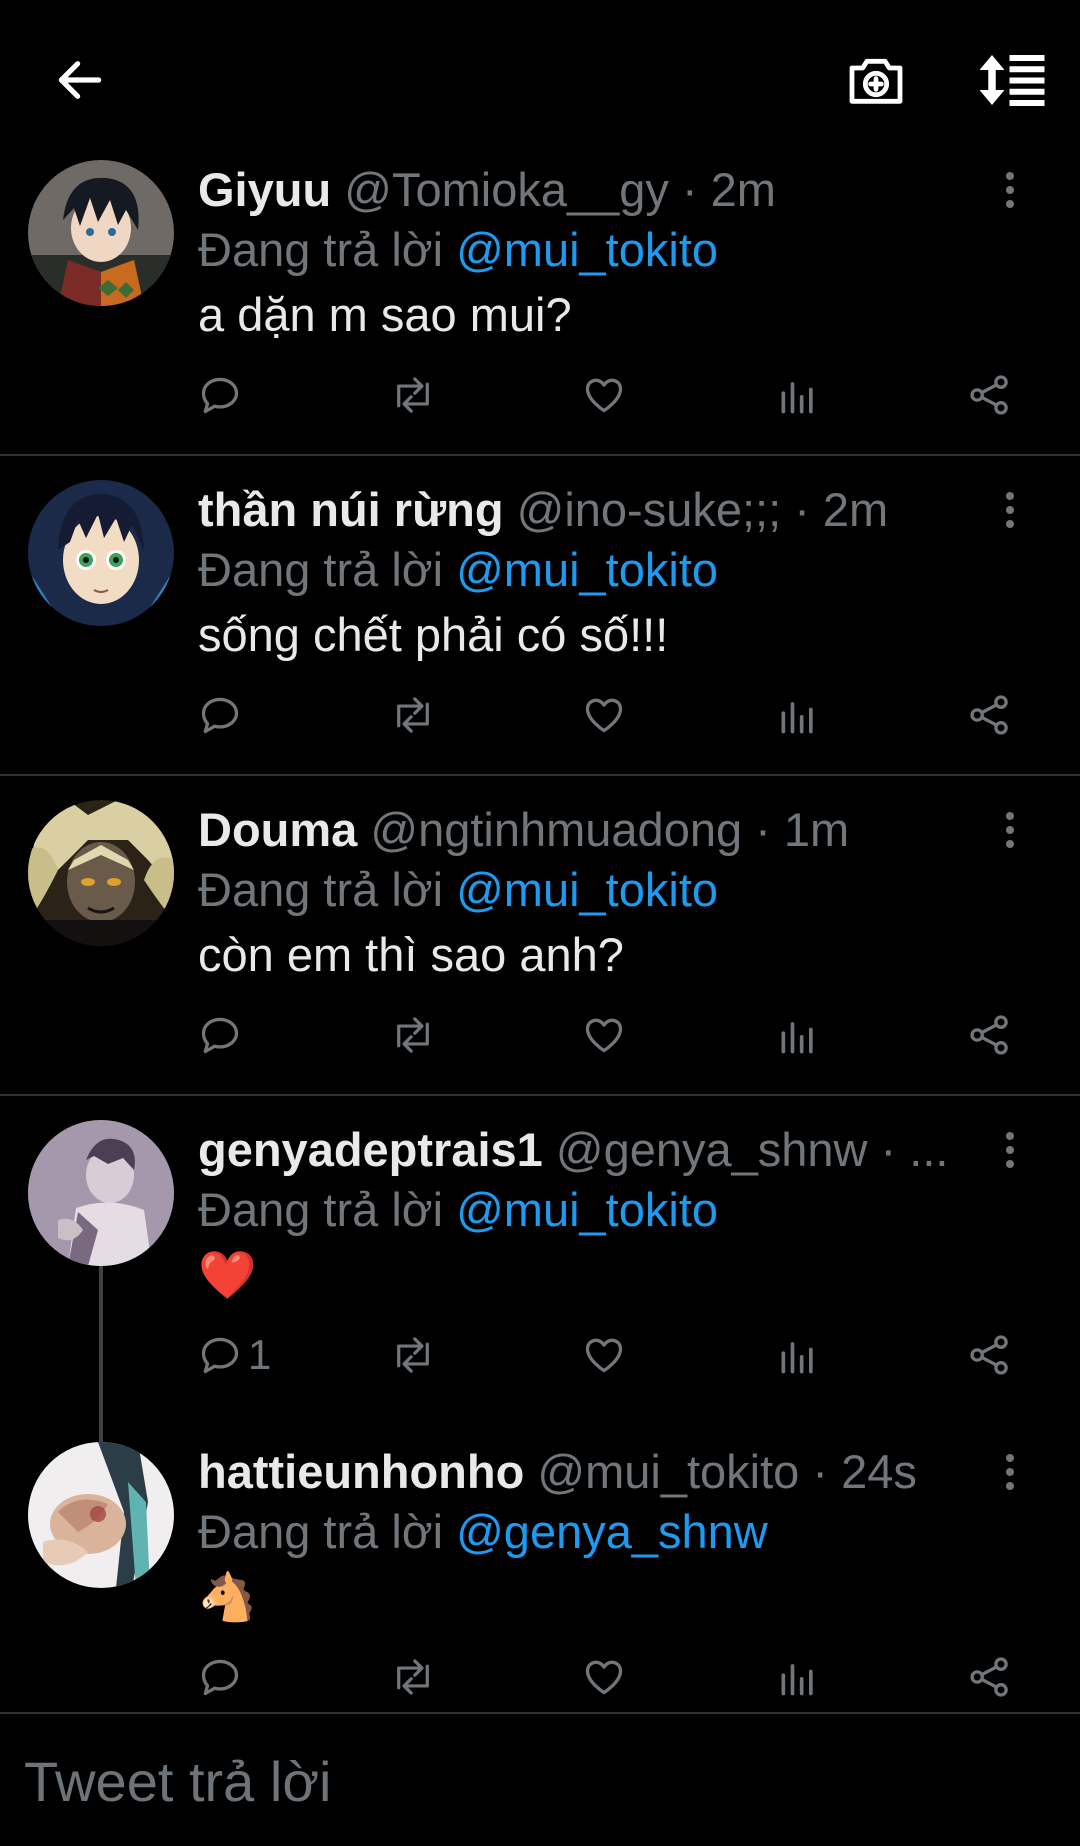 The width and height of the screenshot is (1080, 1846). I want to click on sort-list-icon, so click(1012, 80).